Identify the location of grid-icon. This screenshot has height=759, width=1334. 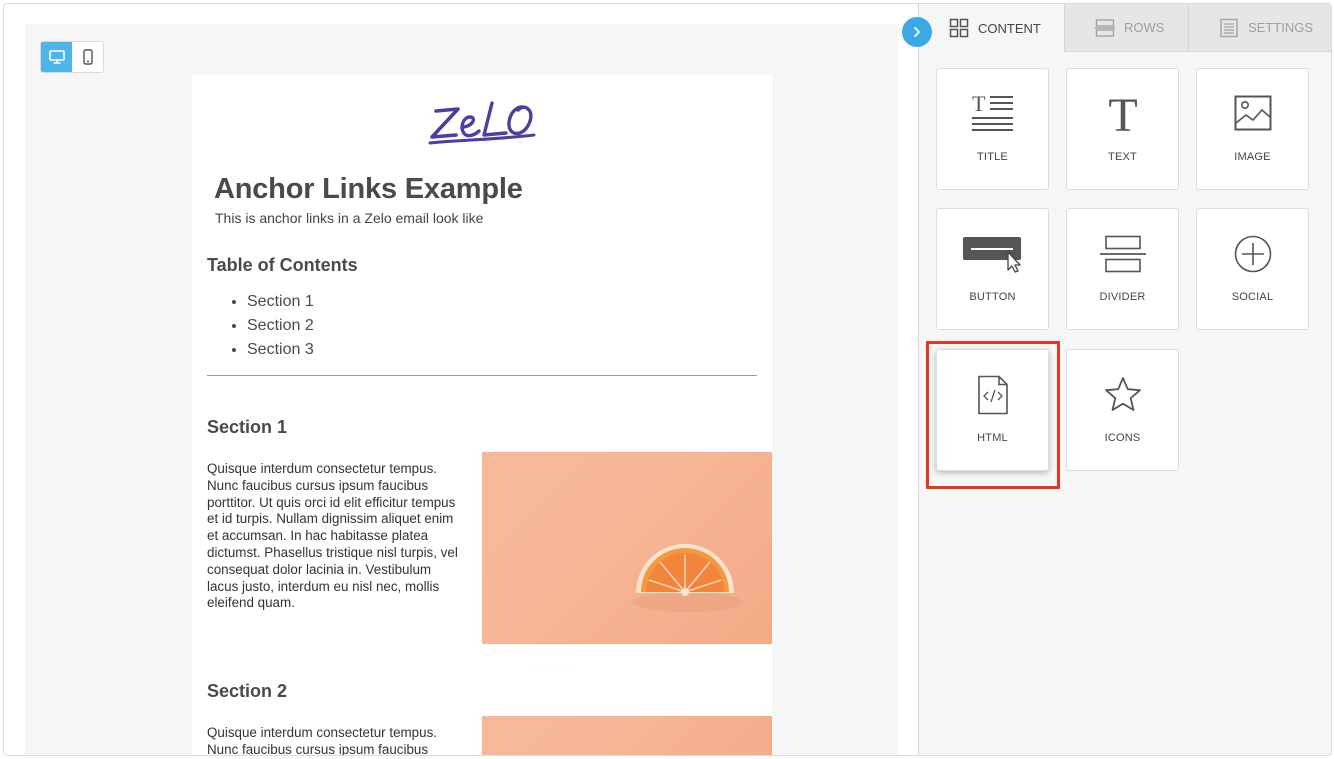
(959, 28).